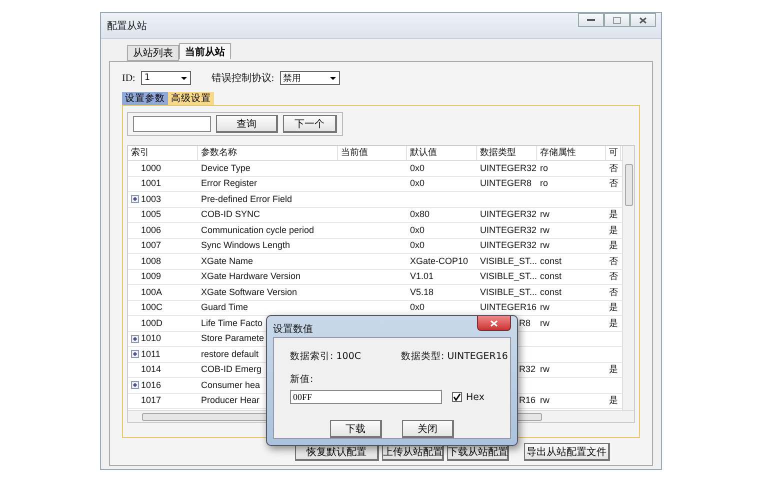 The height and width of the screenshot is (500, 760). What do you see at coordinates (227, 261) in the screenshot?
I see `table-cell-text: XGate Name` at bounding box center [227, 261].